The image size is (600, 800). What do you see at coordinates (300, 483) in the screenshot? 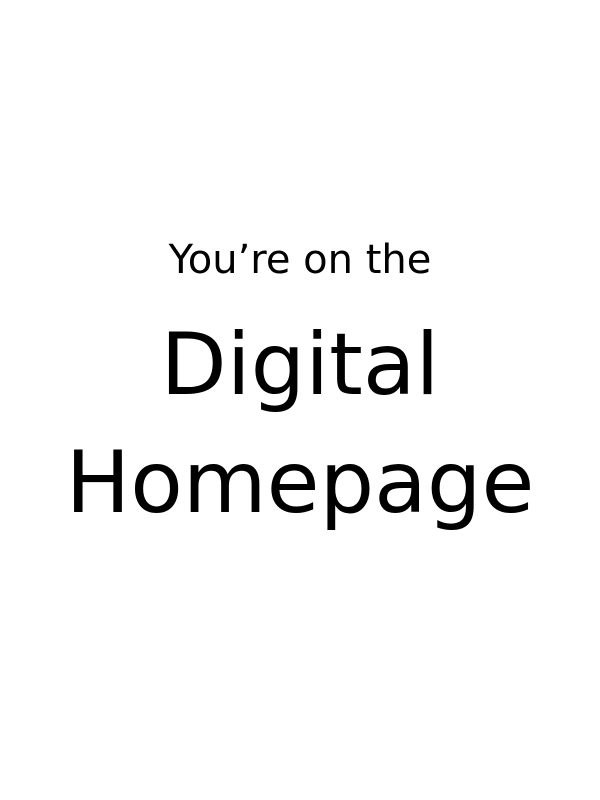
I see `title-line-homepage: Homepage` at bounding box center [300, 483].